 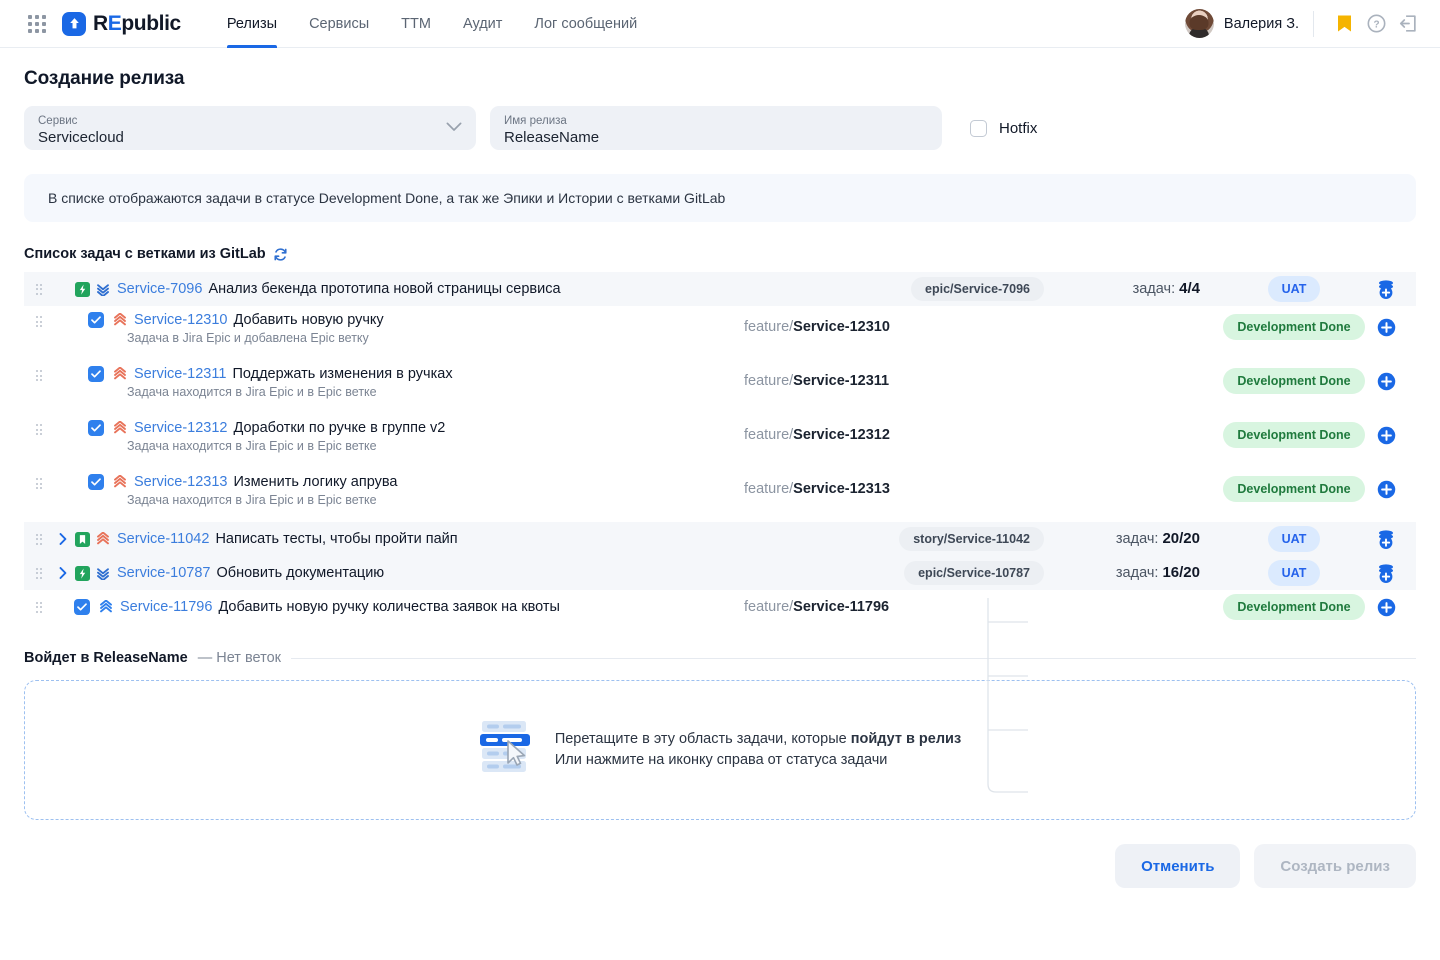 I want to click on nav-item-ttm: TTM, so click(x=416, y=24).